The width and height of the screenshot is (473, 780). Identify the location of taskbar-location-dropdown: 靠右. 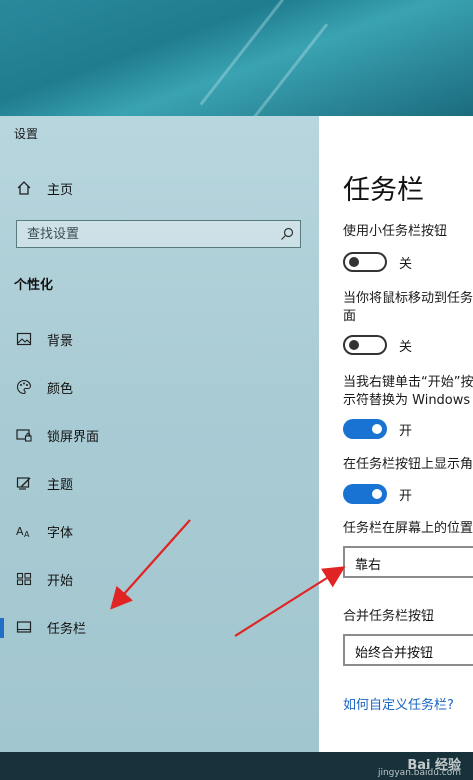
(408, 562).